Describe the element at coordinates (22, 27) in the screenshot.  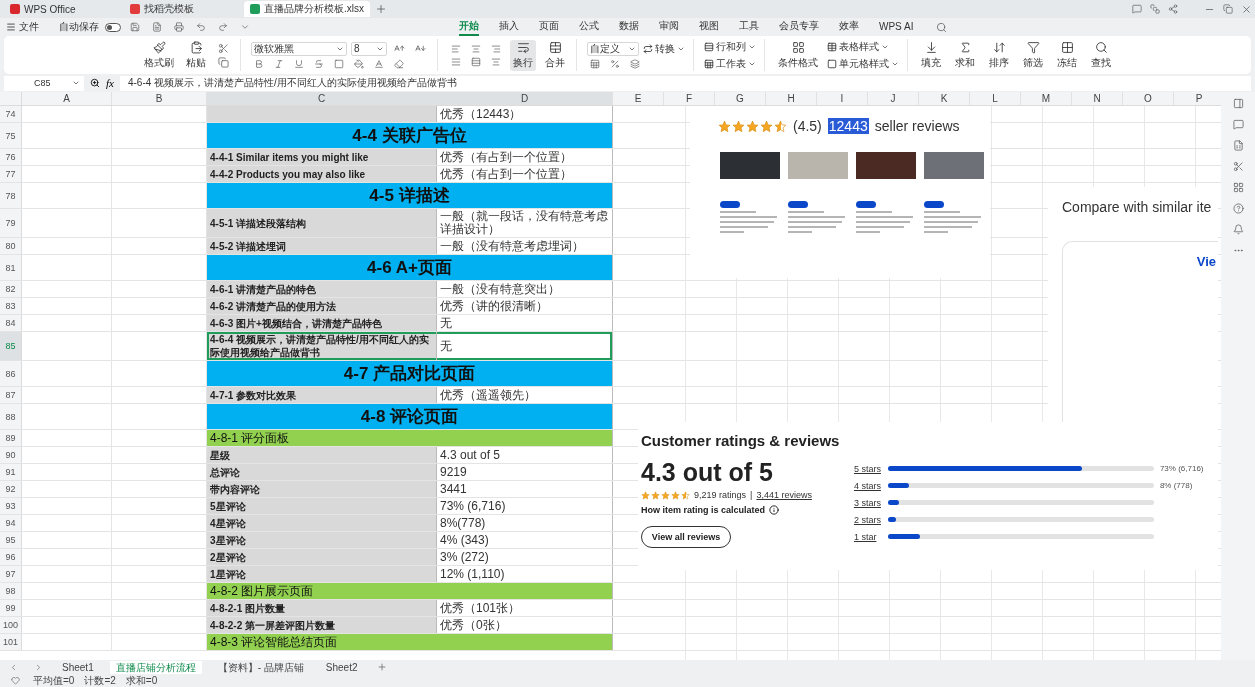
I see `file-menu: 文件` at that location.